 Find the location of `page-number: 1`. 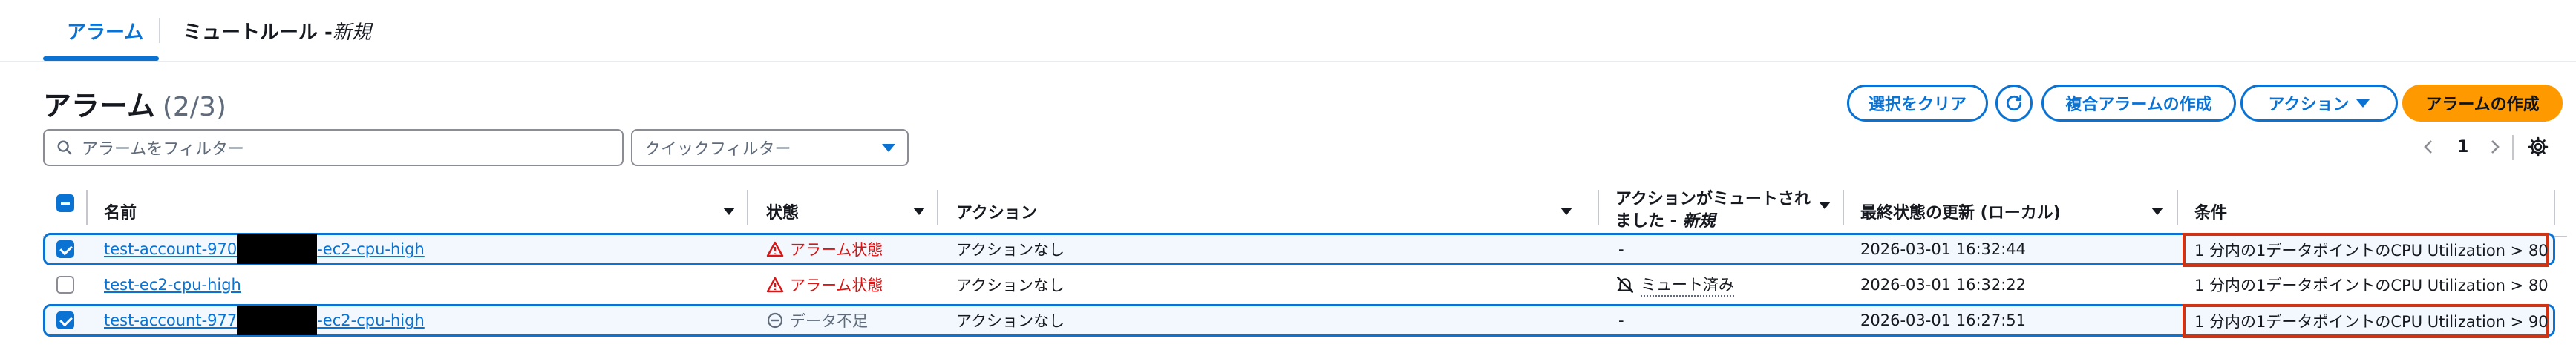

page-number: 1 is located at coordinates (2462, 147).